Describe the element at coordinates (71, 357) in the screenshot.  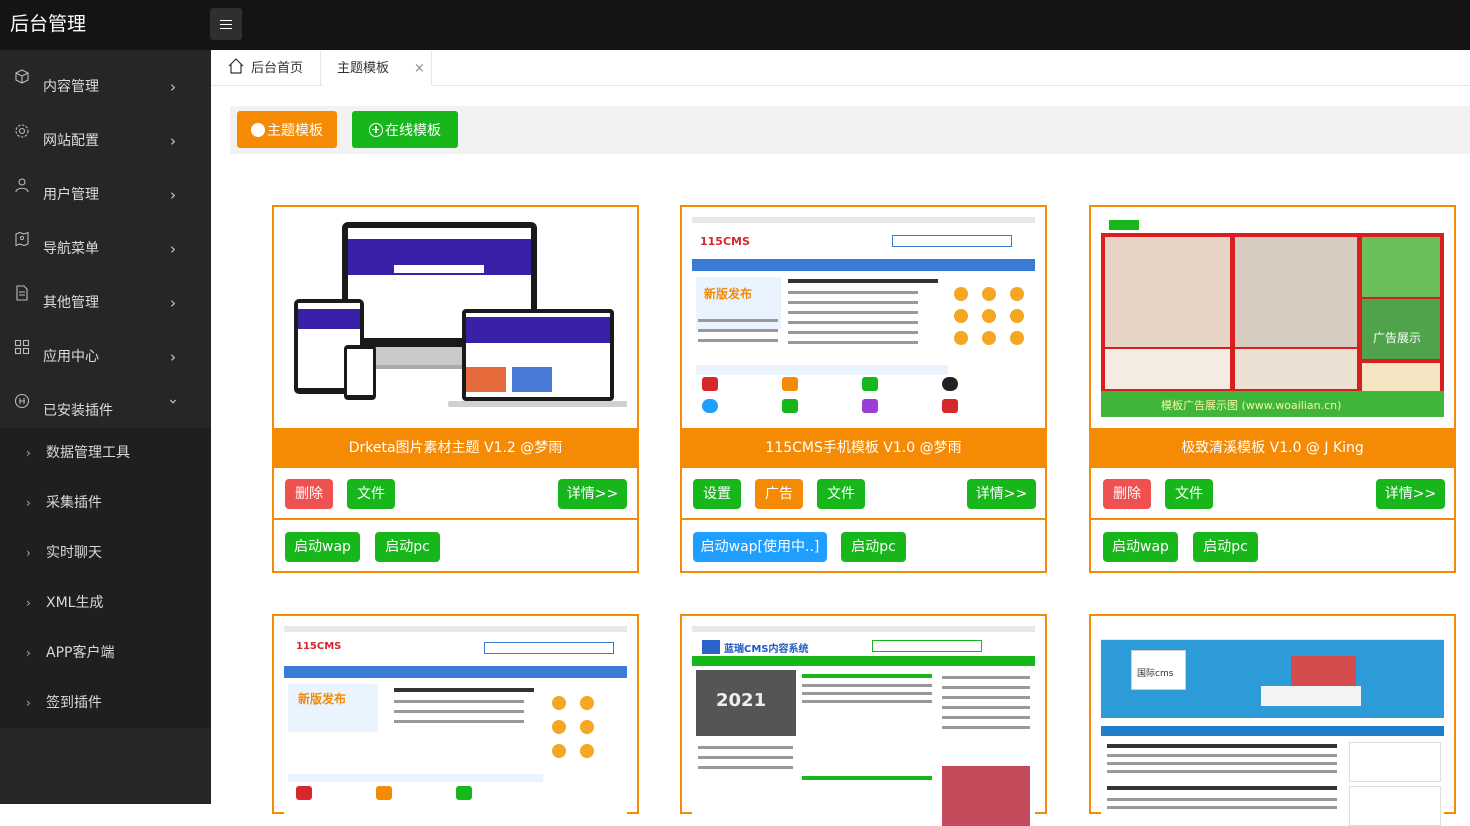
I see `sidebar-item-label: 应用中心` at that location.